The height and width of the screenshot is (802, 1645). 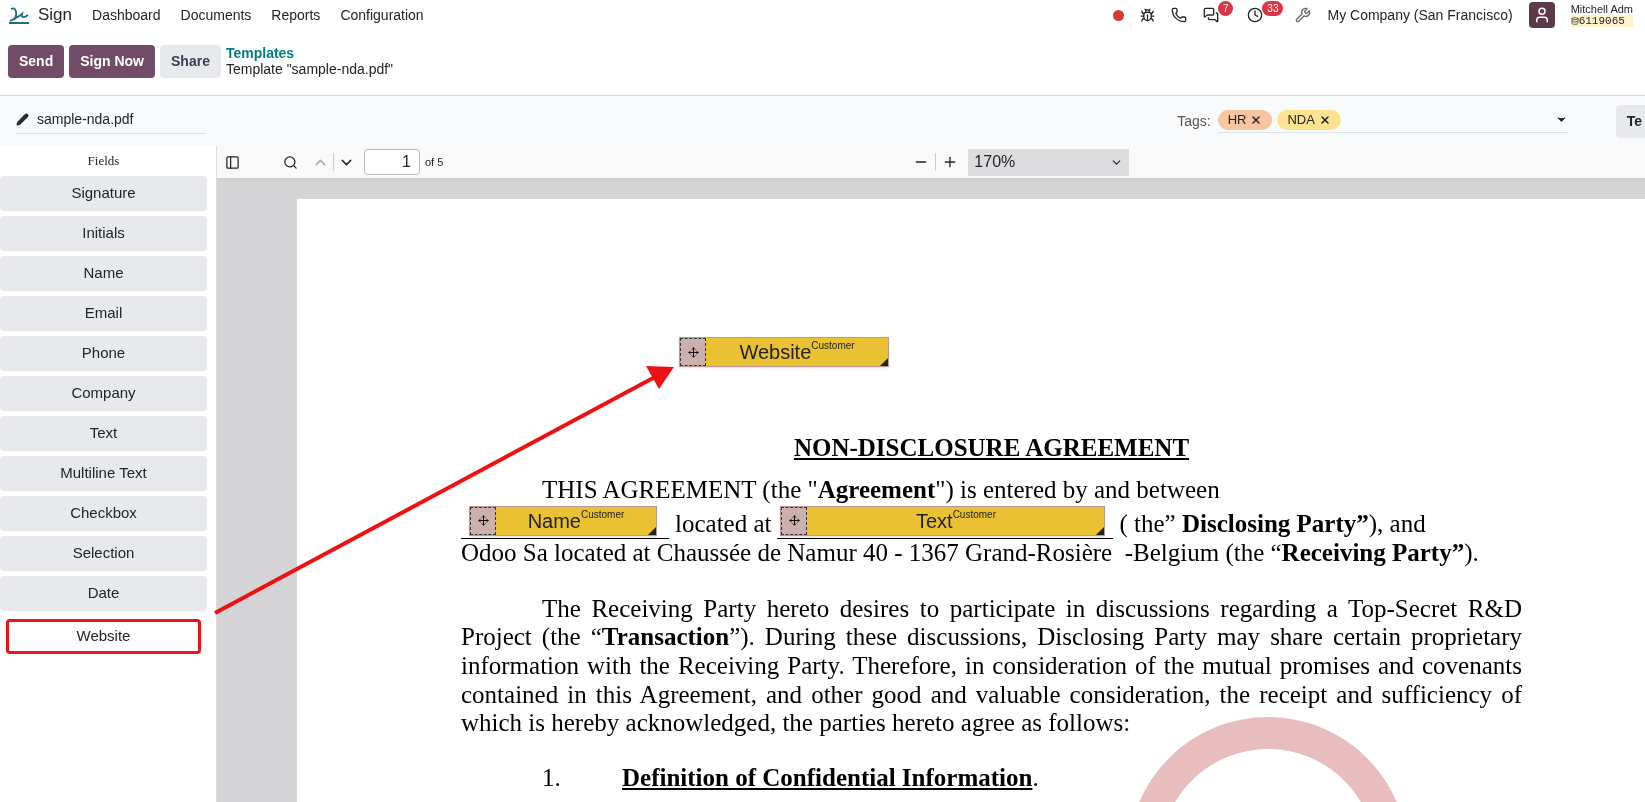 What do you see at coordinates (1303, 15) in the screenshot?
I see `tools-icon` at bounding box center [1303, 15].